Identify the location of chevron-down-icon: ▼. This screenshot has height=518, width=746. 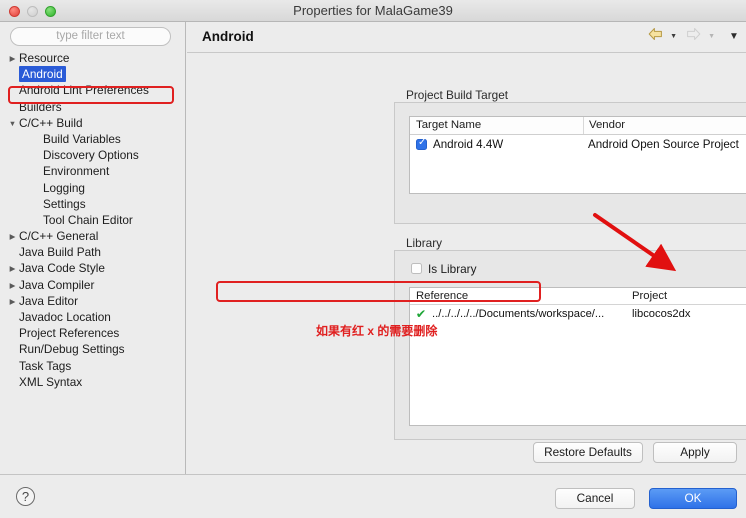
(12, 123).